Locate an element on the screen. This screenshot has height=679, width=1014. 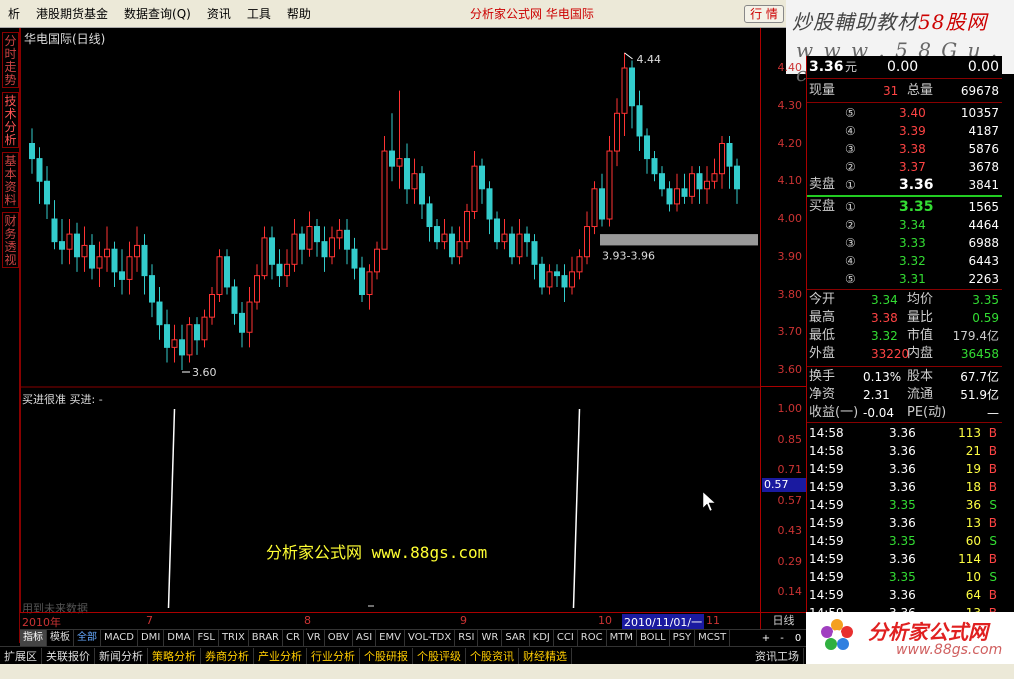
indicator-tab: SAR is located at coordinates (516, 638).